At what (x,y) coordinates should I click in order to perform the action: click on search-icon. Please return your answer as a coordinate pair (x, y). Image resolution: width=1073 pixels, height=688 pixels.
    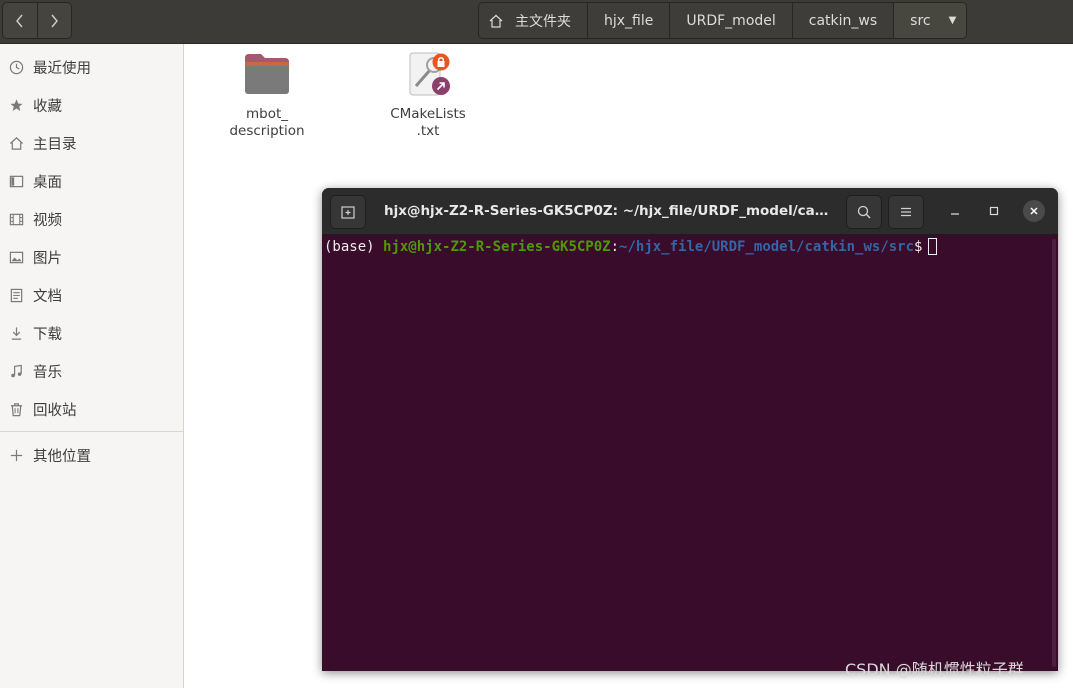
    Looking at the image, I should click on (864, 212).